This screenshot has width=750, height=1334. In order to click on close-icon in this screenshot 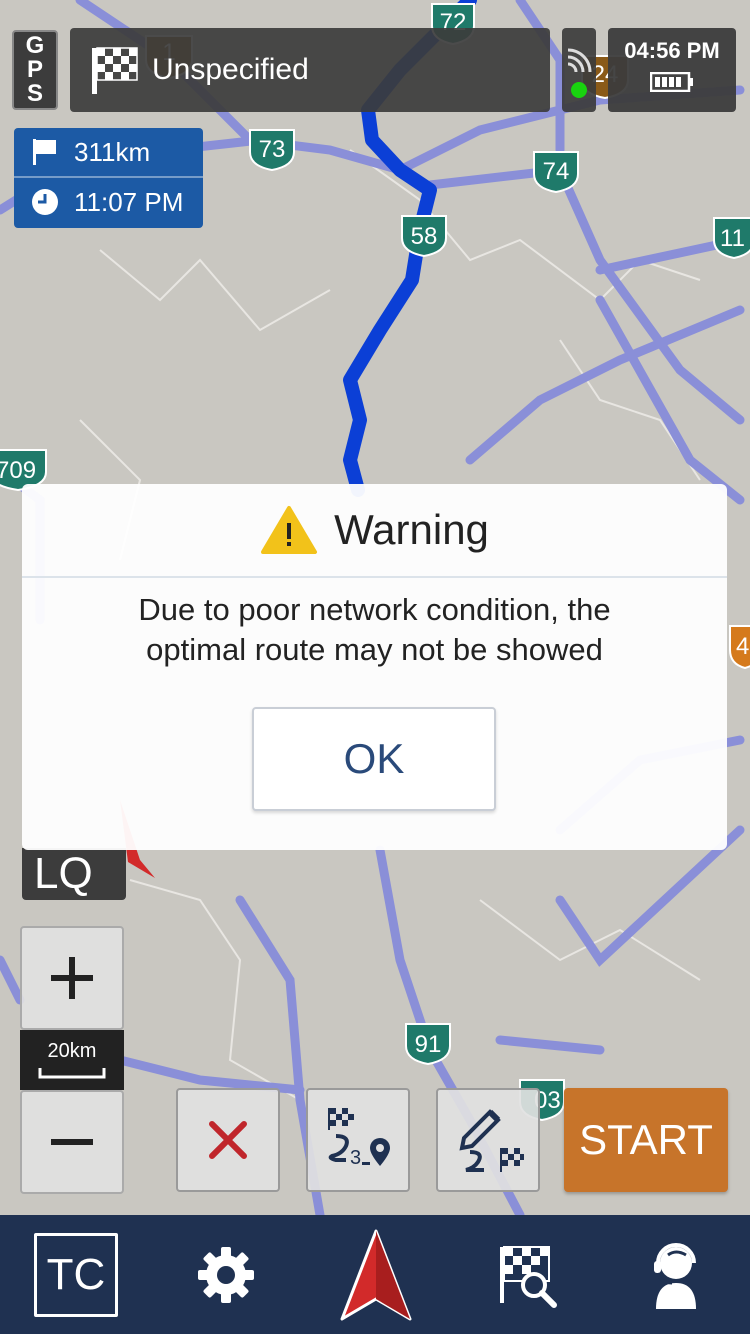, I will do `click(228, 1140)`.